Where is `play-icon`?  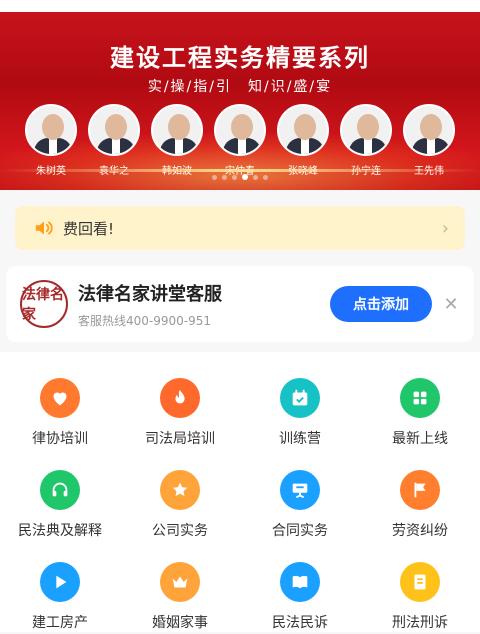
play-icon is located at coordinates (60, 582).